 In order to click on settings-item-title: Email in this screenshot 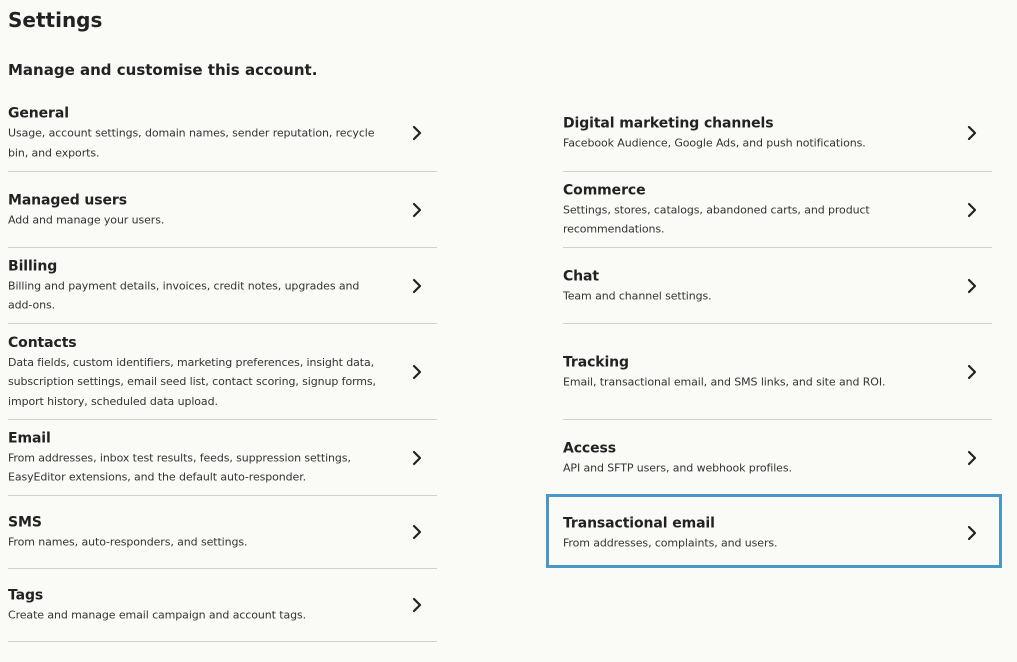, I will do `click(29, 438)`.